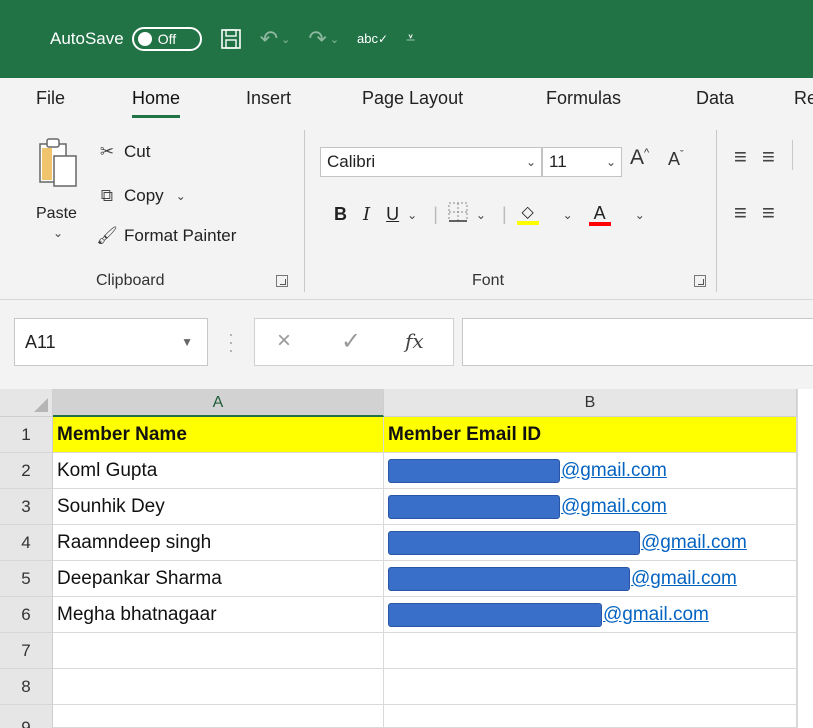 The width and height of the screenshot is (813, 728). What do you see at coordinates (166, 236) in the screenshot?
I see `format-painter-button: 🖌 Format Painter` at bounding box center [166, 236].